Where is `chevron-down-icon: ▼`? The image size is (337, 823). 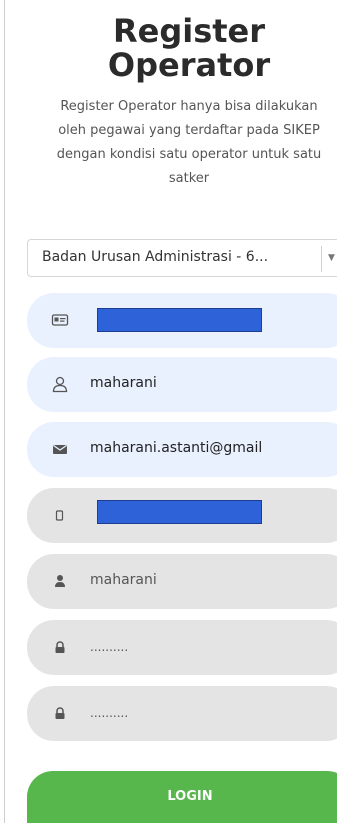
chevron-down-icon: ▼ is located at coordinates (331, 258).